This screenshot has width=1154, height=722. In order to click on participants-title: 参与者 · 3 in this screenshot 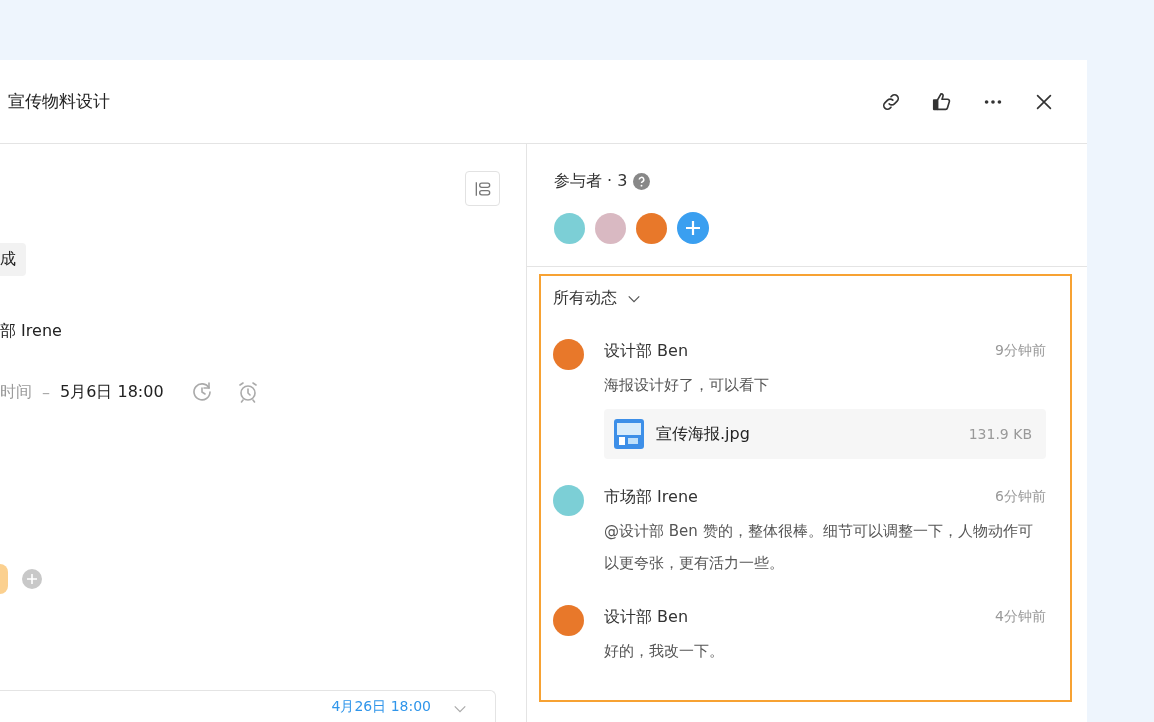, I will do `click(591, 181)`.